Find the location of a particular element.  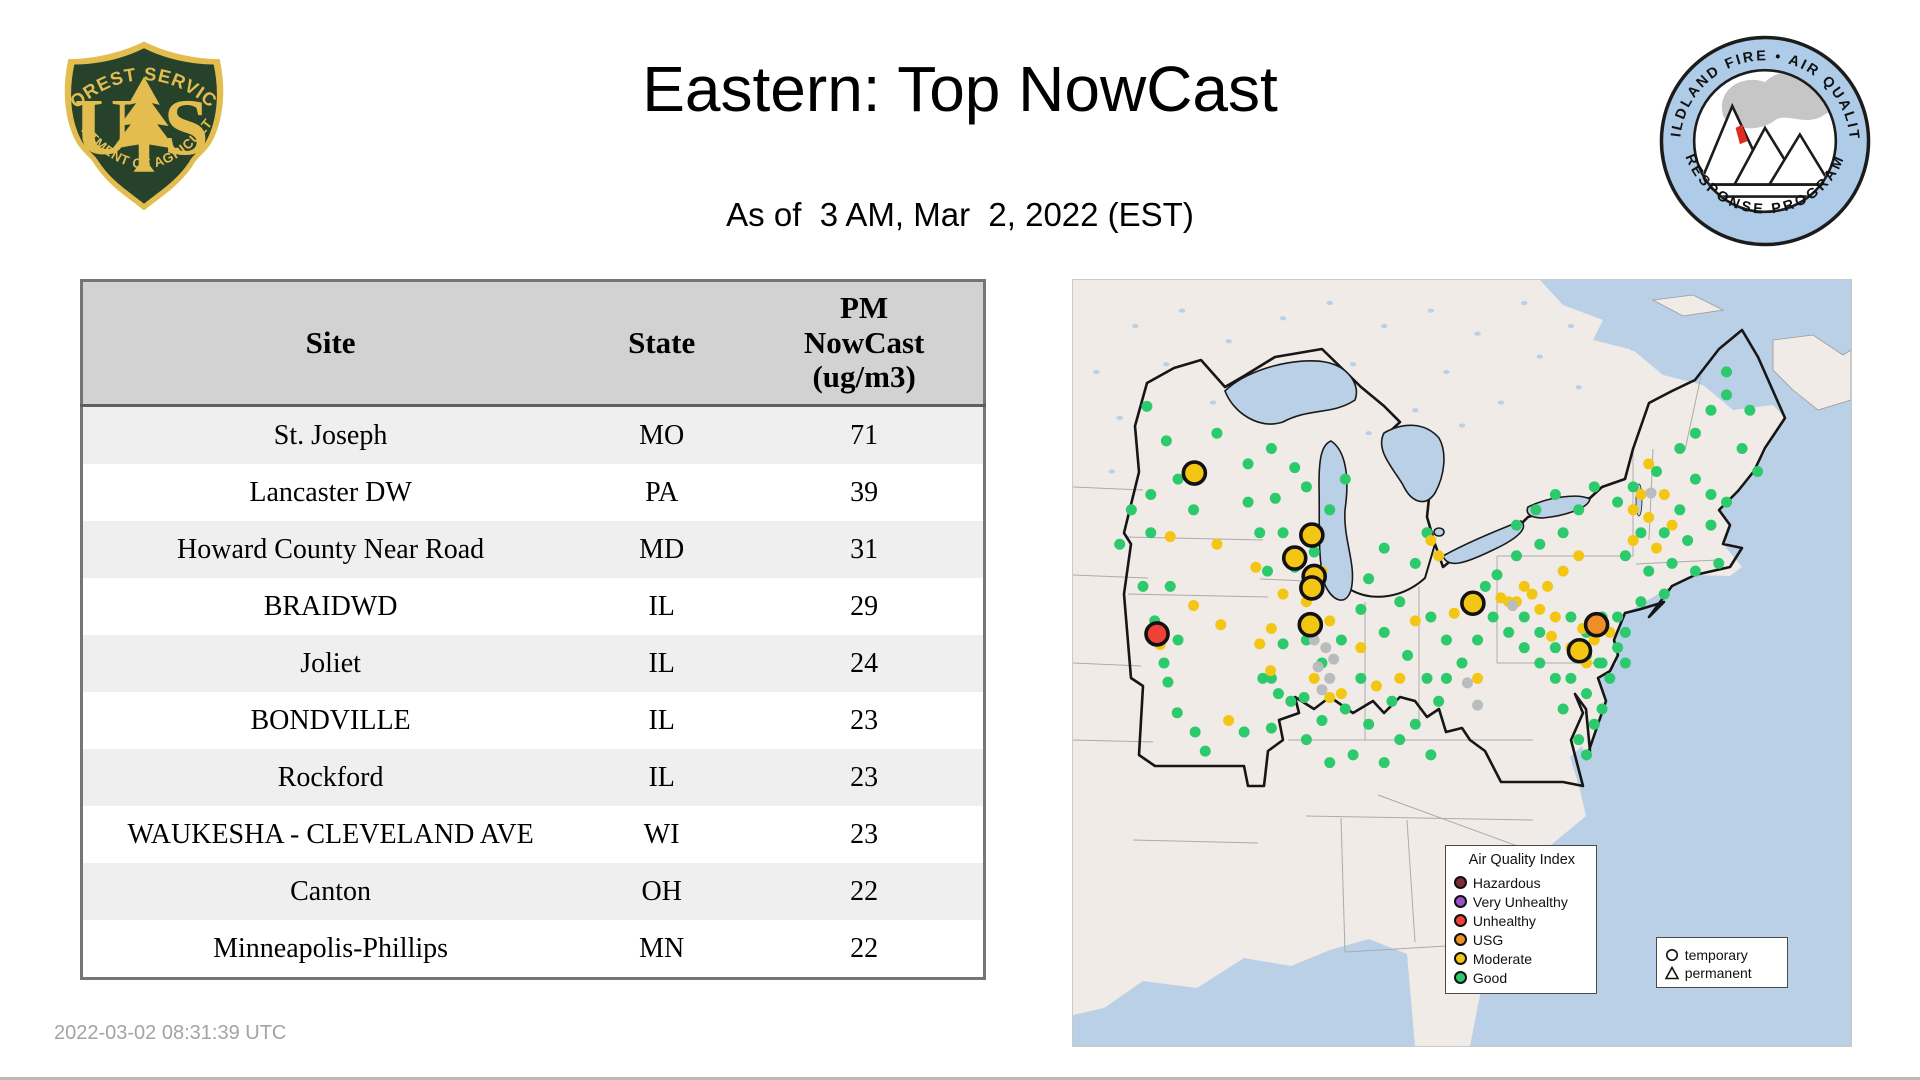

hazardous-swatch-icon is located at coordinates (1460, 883).